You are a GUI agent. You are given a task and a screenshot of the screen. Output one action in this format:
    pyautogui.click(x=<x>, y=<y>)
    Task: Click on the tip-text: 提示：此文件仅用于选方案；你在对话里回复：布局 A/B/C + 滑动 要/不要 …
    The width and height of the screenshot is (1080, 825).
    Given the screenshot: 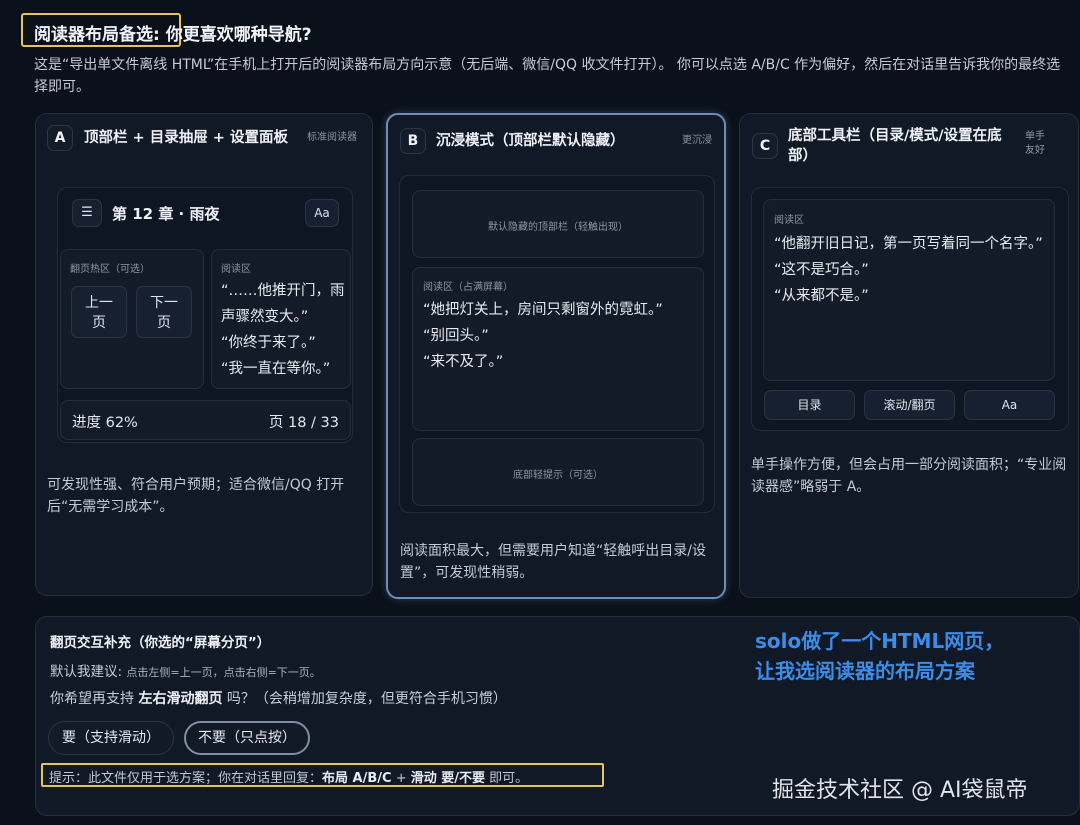 What is the action you would take?
    pyautogui.click(x=288, y=776)
    